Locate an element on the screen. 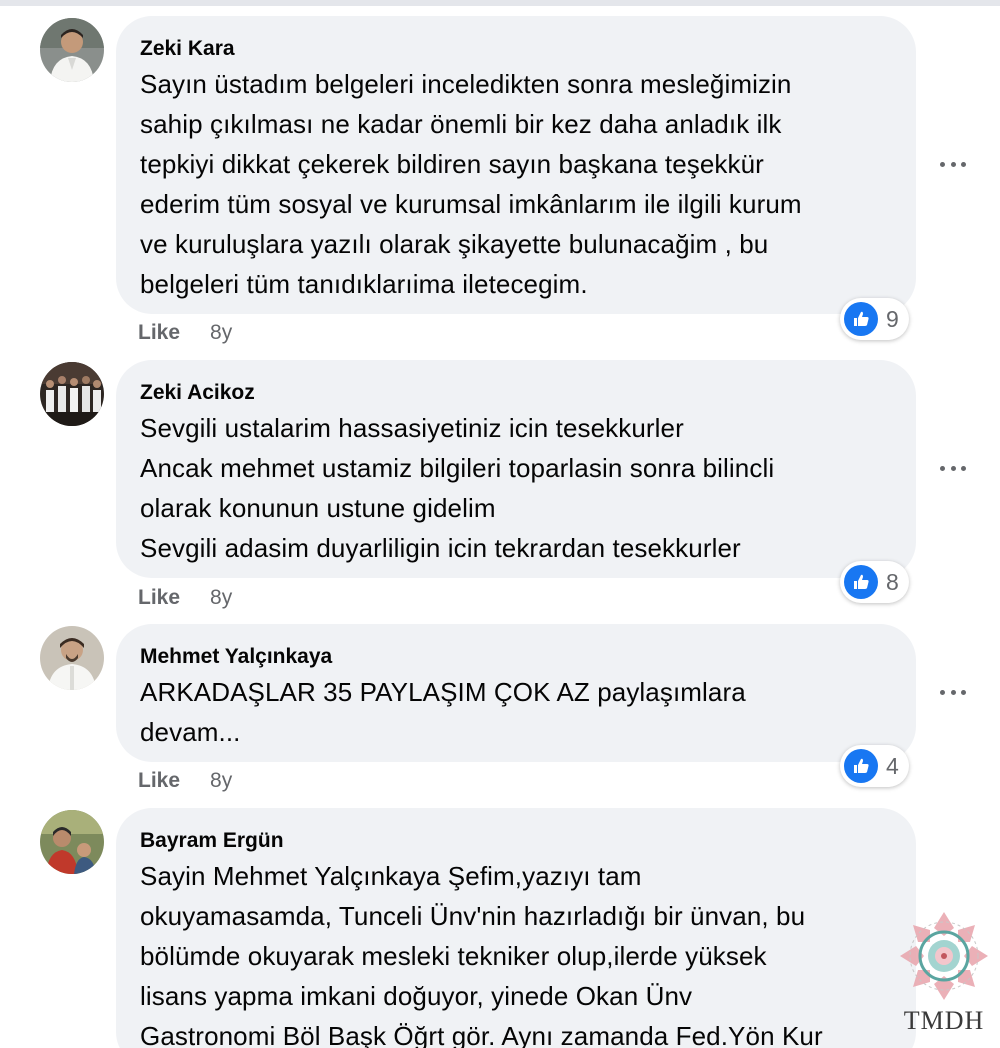 The width and height of the screenshot is (1000, 1048). comment-author: Bayram Ergün is located at coordinates (516, 841).